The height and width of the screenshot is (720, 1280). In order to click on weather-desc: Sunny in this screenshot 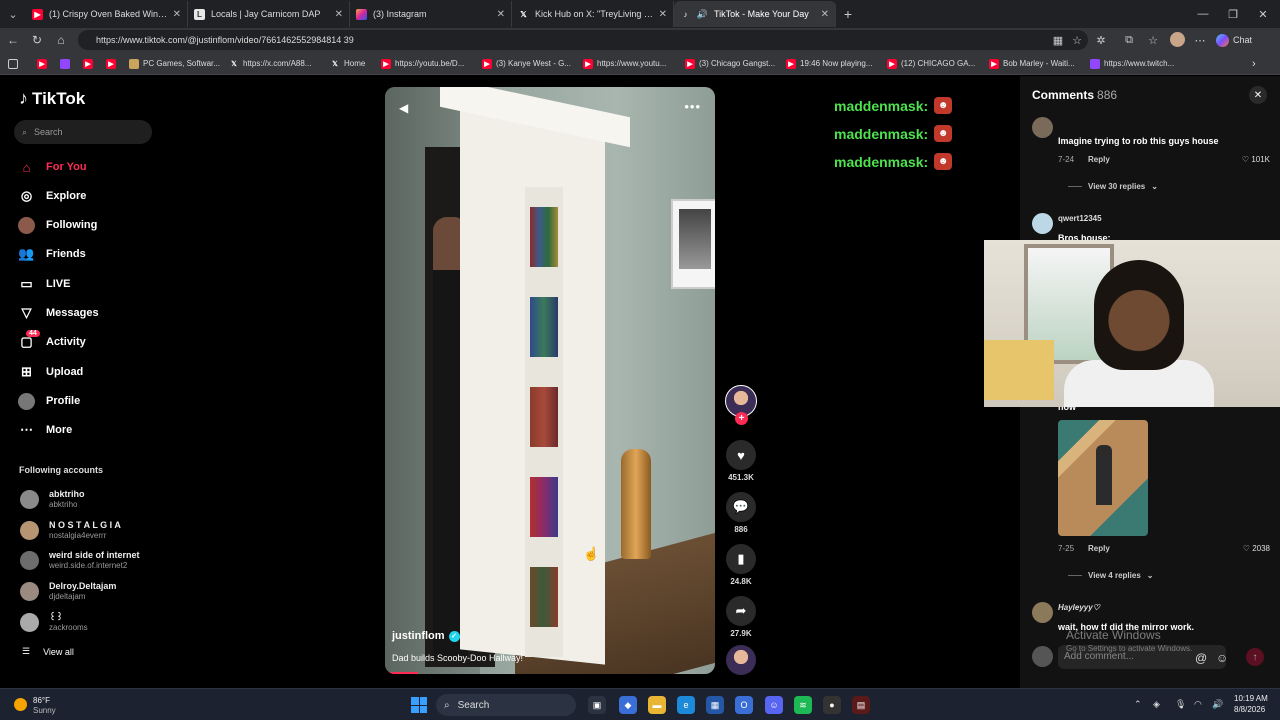, I will do `click(44, 710)`.